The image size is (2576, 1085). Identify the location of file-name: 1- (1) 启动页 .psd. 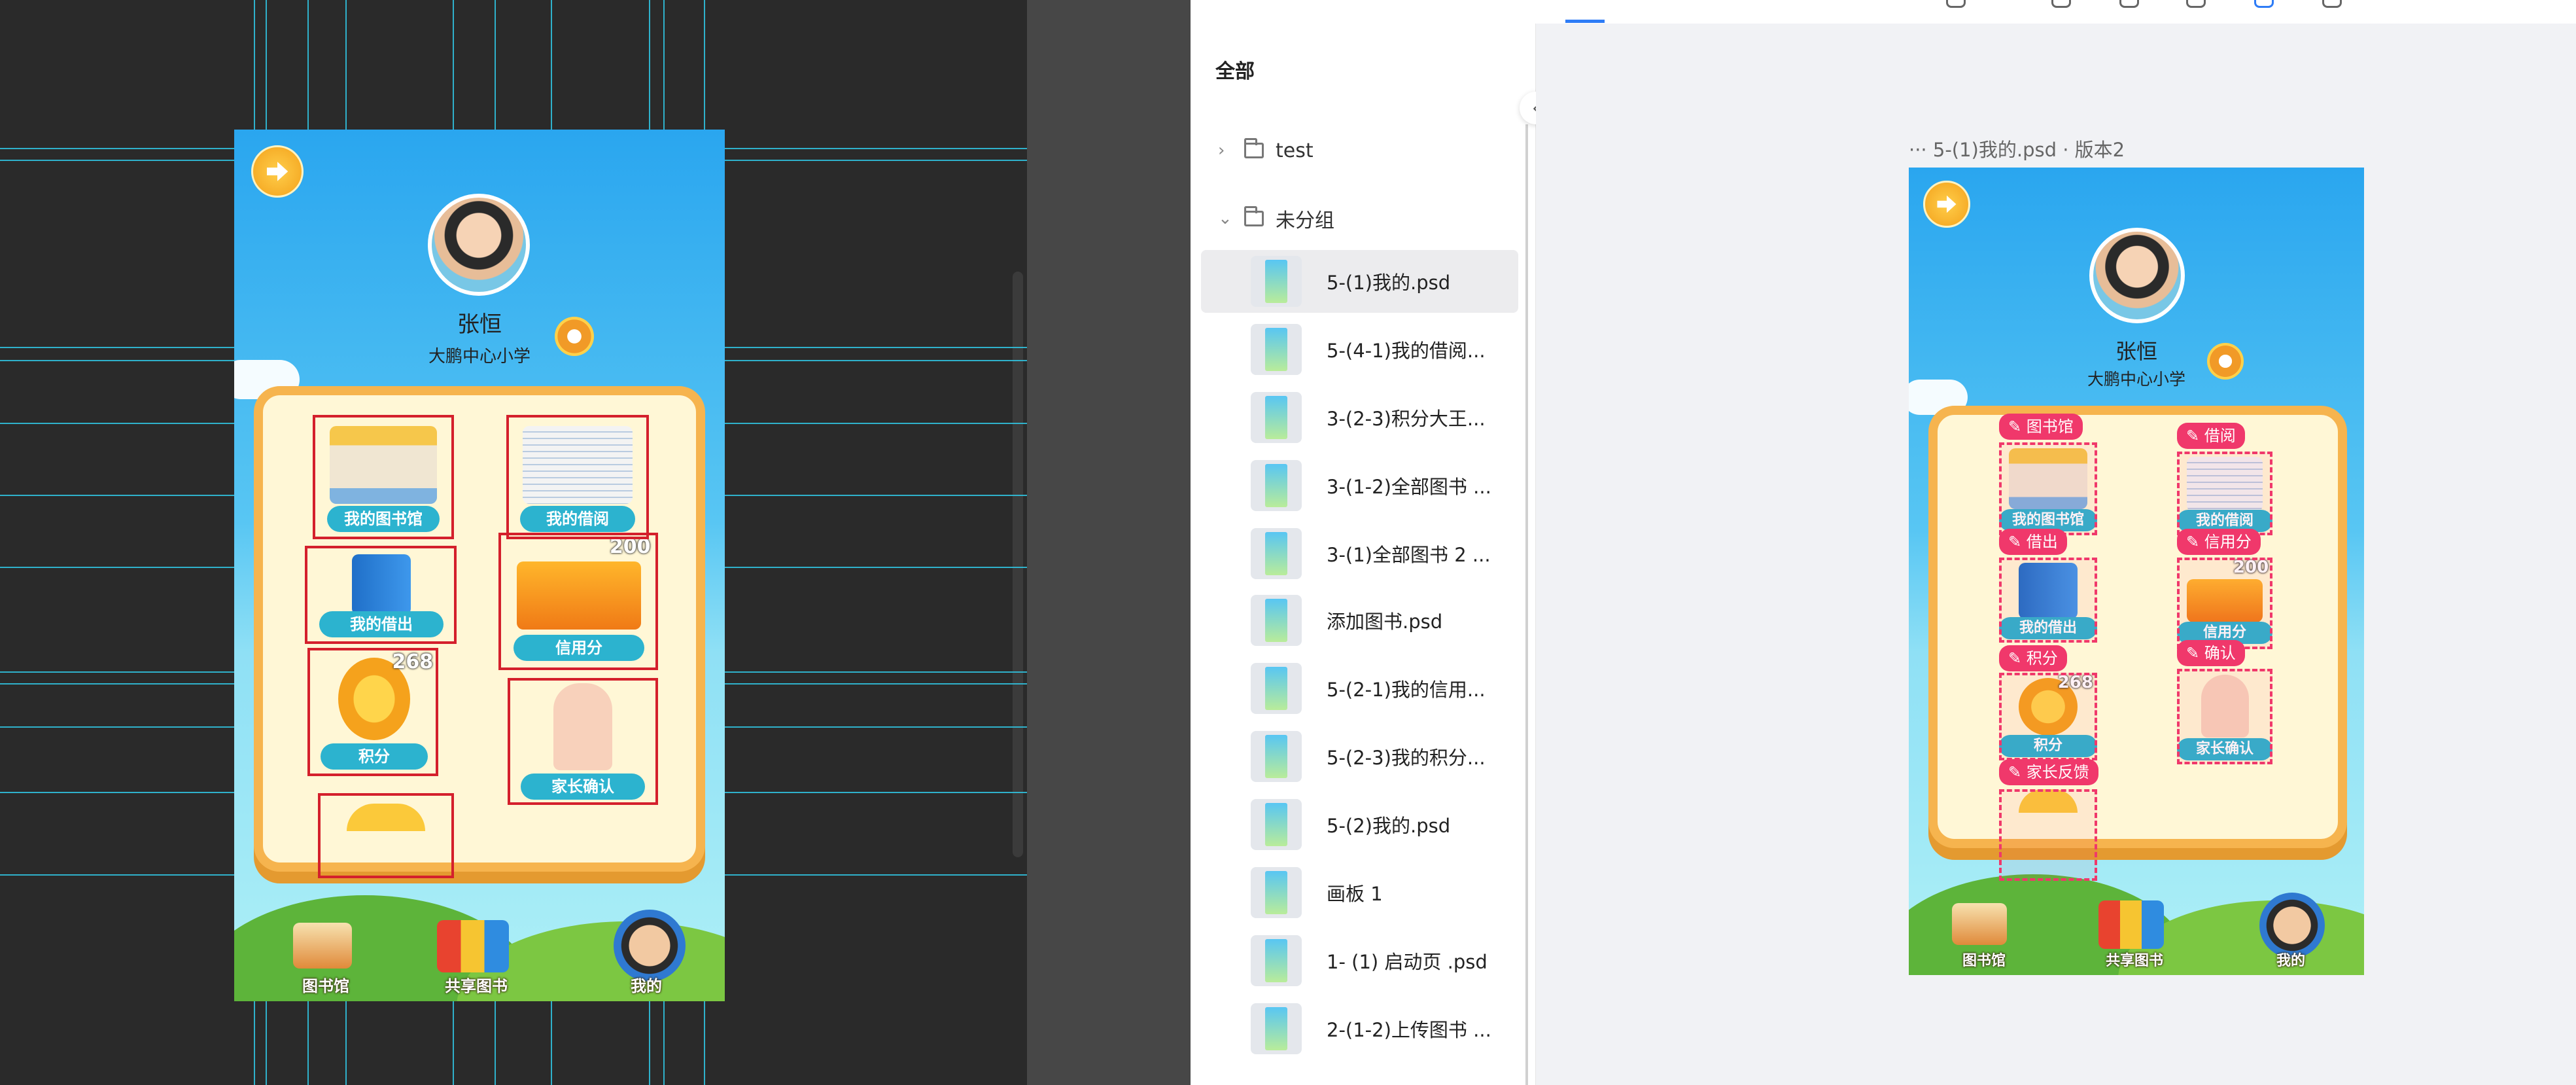
(1408, 962).